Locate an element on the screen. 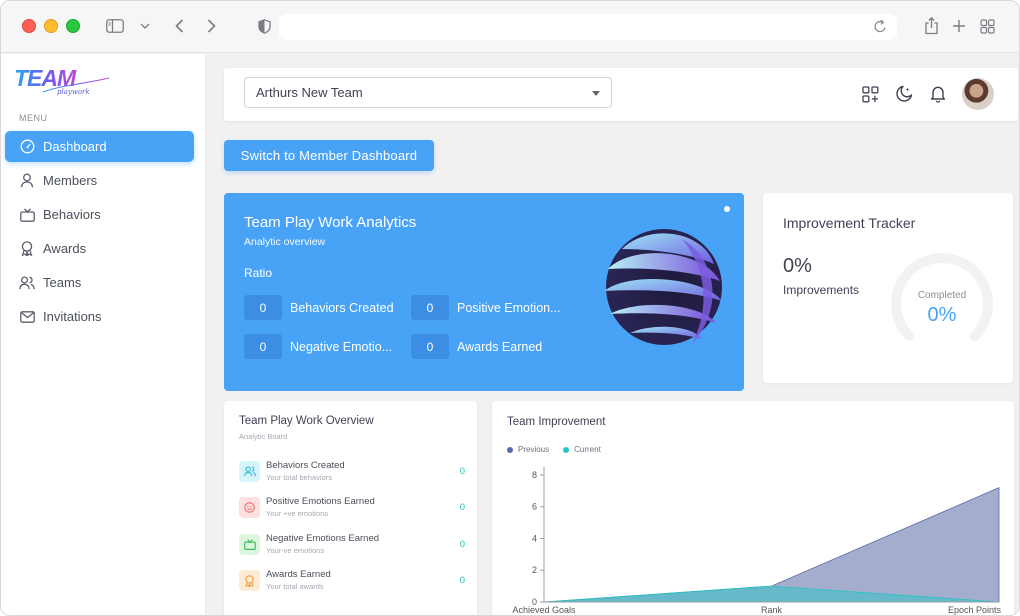  minimize-window-button is located at coordinates (51, 26).